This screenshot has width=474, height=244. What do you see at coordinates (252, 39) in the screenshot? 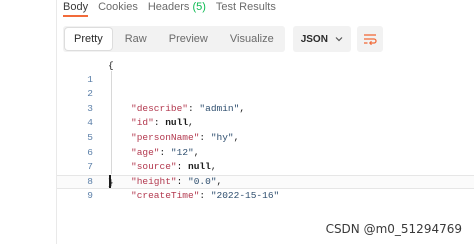
I see `view-visualize-button: Visualize` at bounding box center [252, 39].